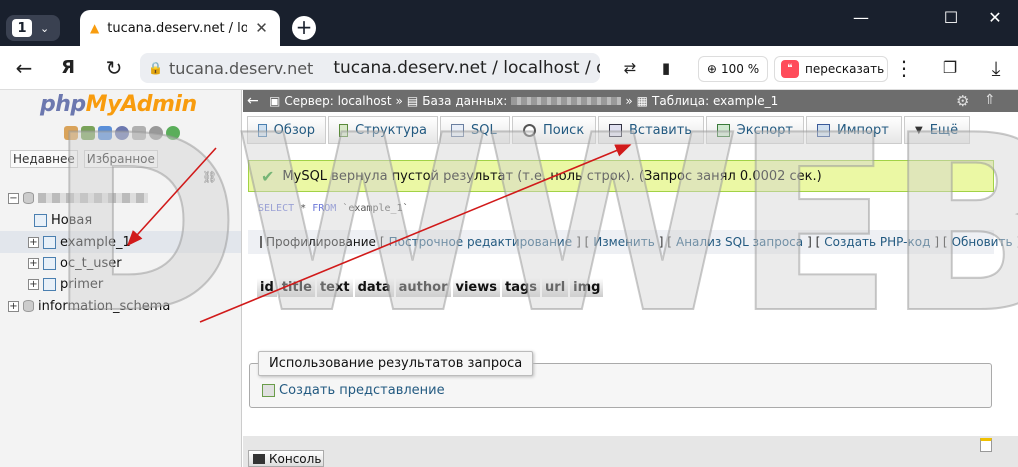 The width and height of the screenshot is (1018, 467). Describe the element at coordinates (89, 306) in the screenshot. I see `tree-db-information-schema: + information_schema` at that location.